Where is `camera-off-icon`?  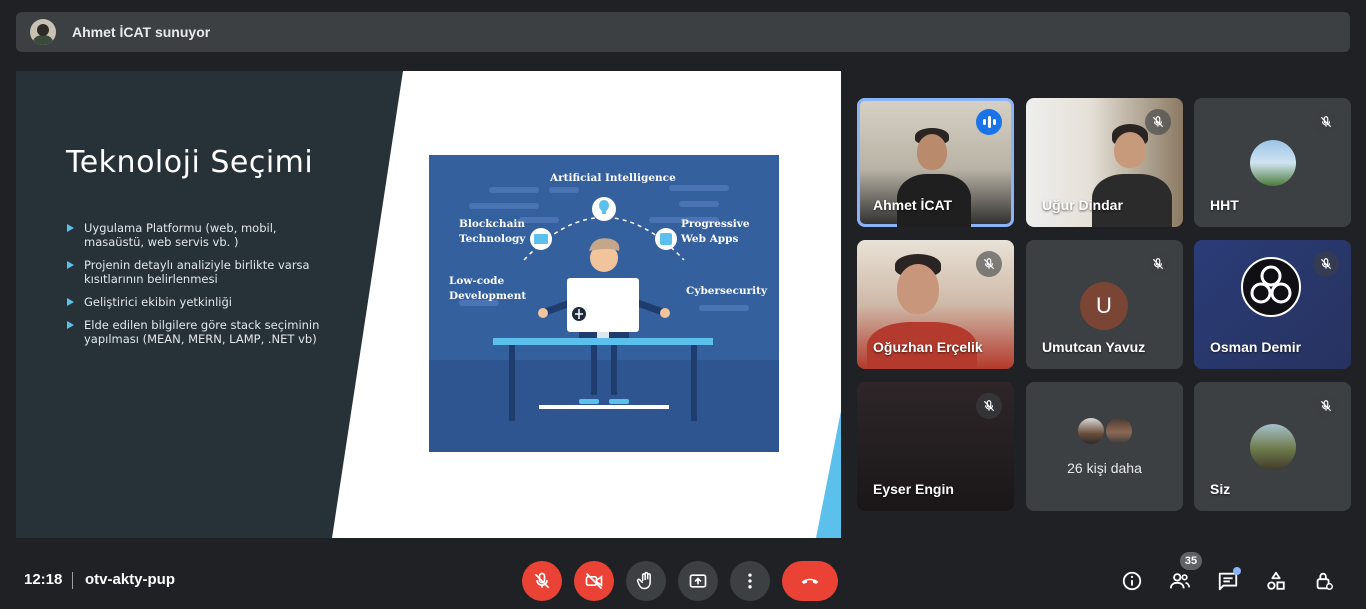
camera-off-icon is located at coordinates (594, 581).